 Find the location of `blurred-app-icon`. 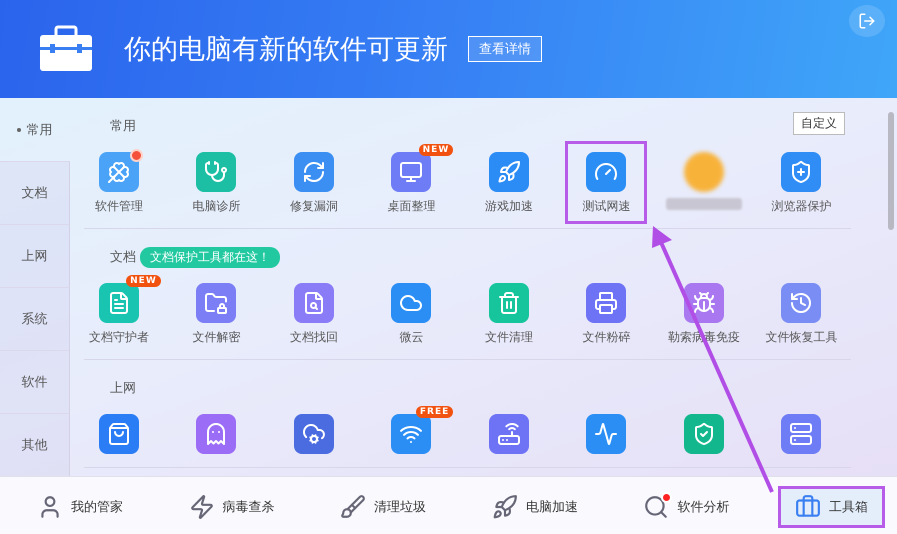

blurred-app-icon is located at coordinates (704, 172).